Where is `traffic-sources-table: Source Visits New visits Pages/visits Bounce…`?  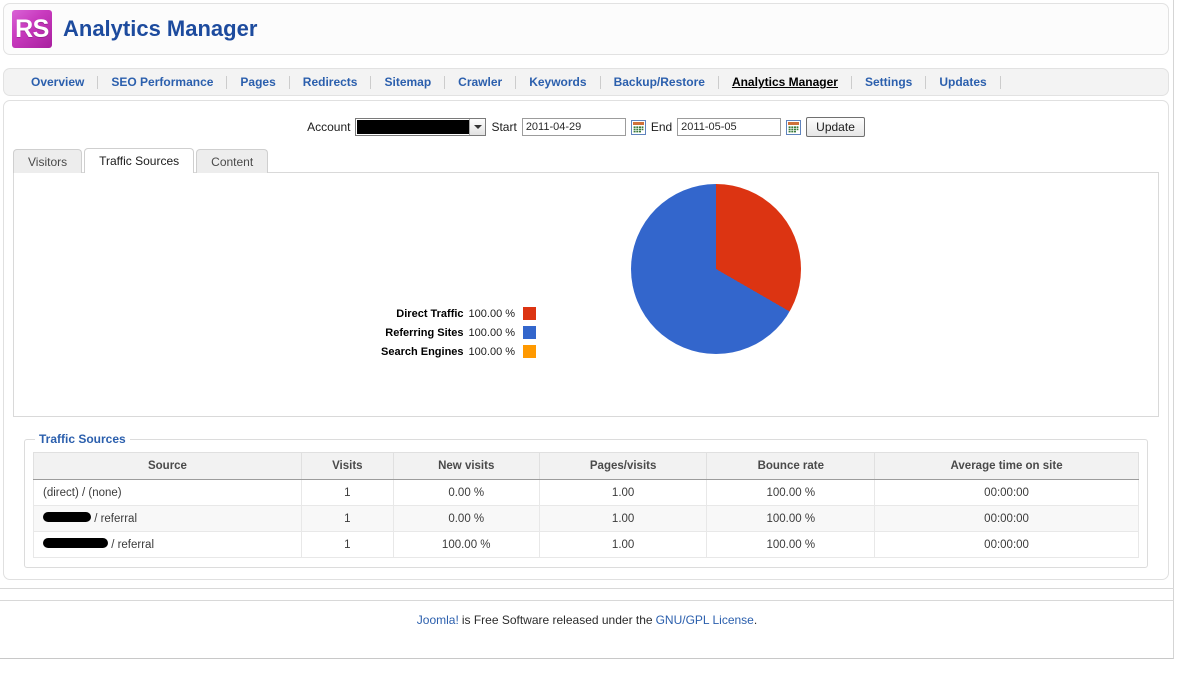
traffic-sources-table: Source Visits New visits Pages/visits Bounce… is located at coordinates (586, 505).